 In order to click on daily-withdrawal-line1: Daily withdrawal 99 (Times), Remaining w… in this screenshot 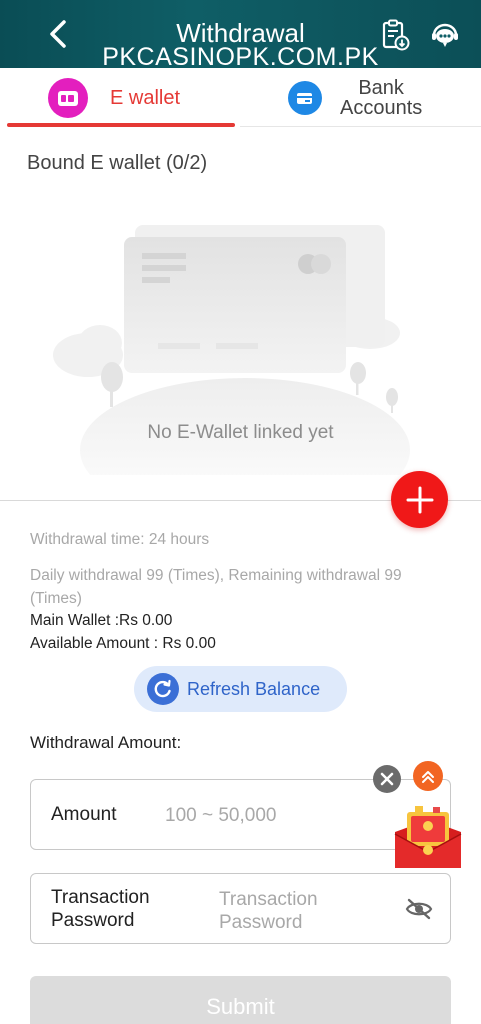, I will do `click(216, 575)`.